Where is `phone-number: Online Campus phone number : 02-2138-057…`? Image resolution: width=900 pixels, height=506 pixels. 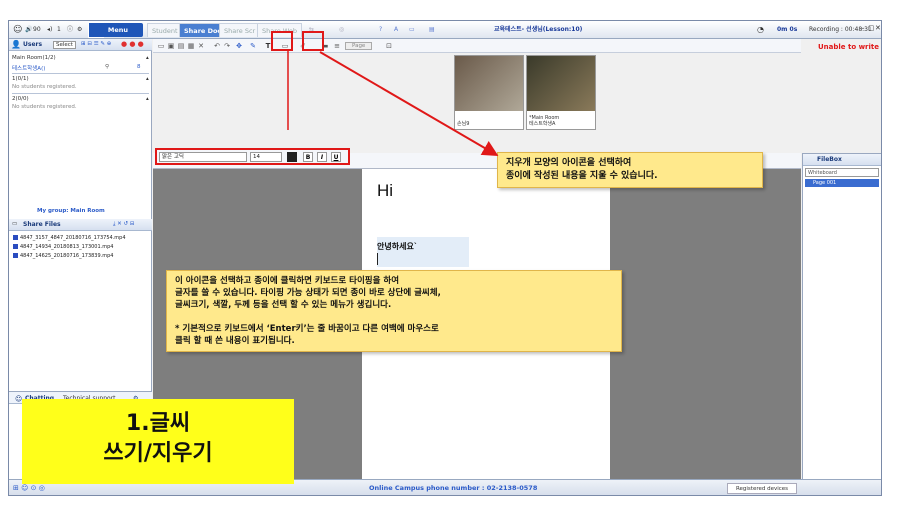 phone-number: Online Campus phone number : 02-2138-057… is located at coordinates (453, 488).